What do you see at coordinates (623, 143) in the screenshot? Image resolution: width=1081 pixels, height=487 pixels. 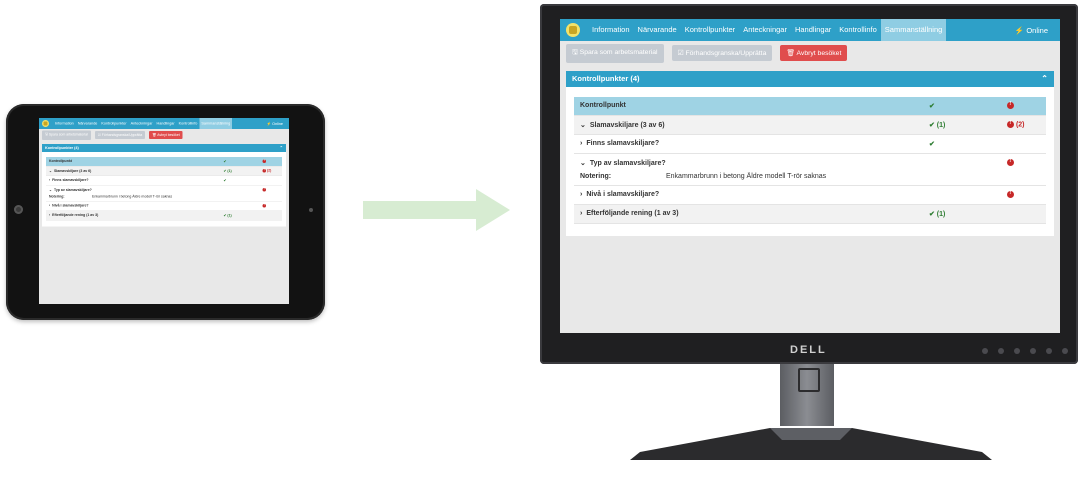 I see `row-label-text: Finns slamavskiljare?` at bounding box center [623, 143].